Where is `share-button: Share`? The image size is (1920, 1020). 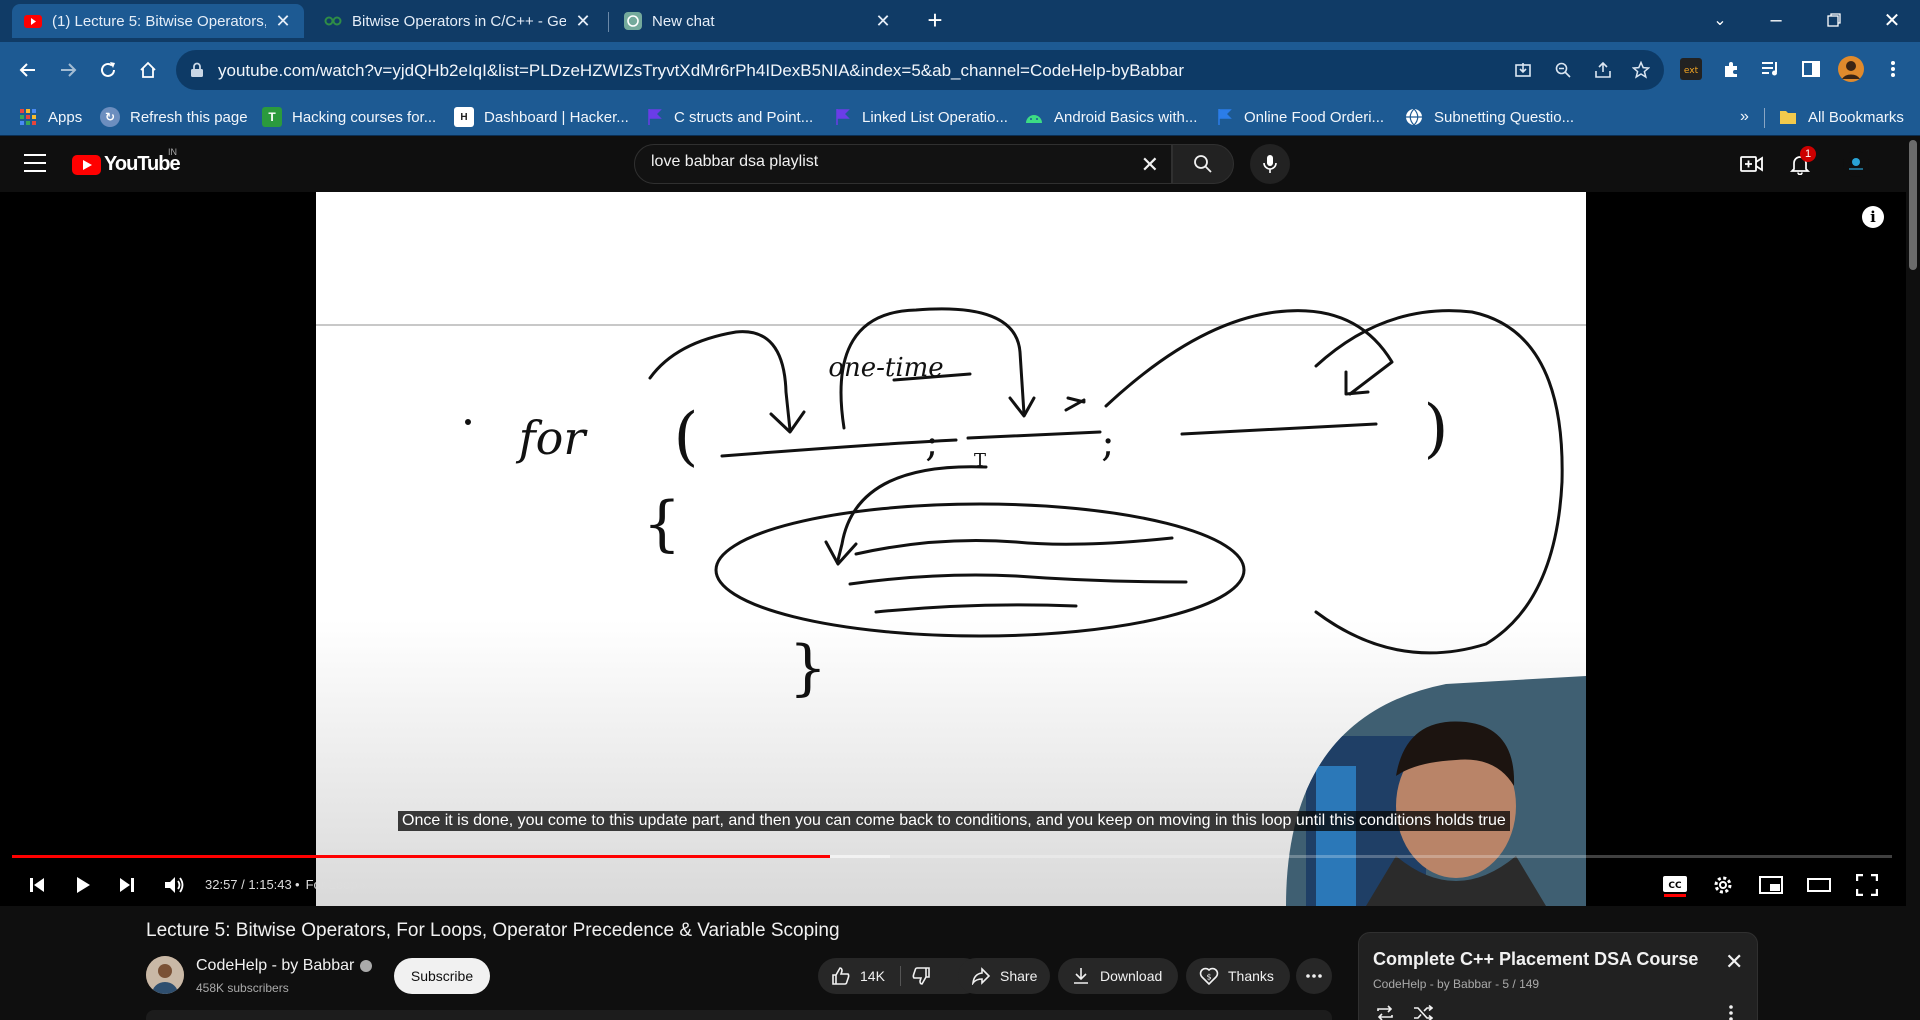
share-button: Share is located at coordinates (1004, 976).